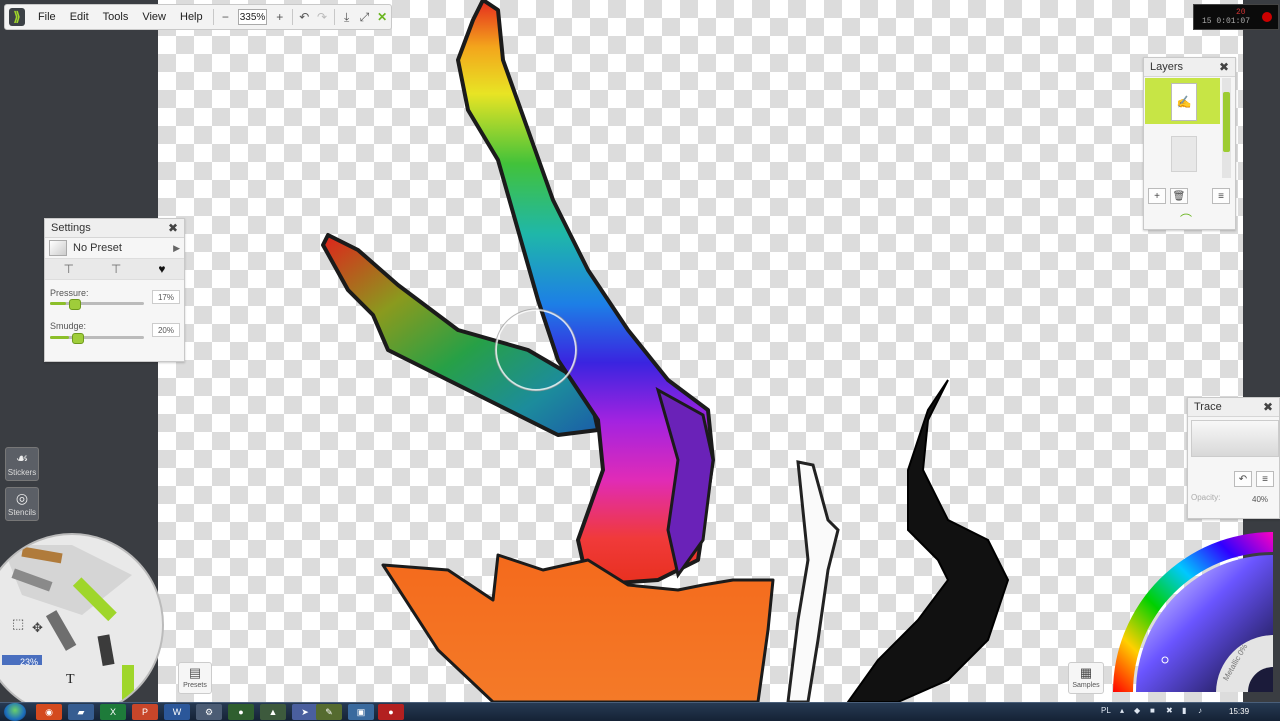 This screenshot has height=721, width=1280. I want to click on steam-taskbar-icon: ⚙, so click(209, 712).